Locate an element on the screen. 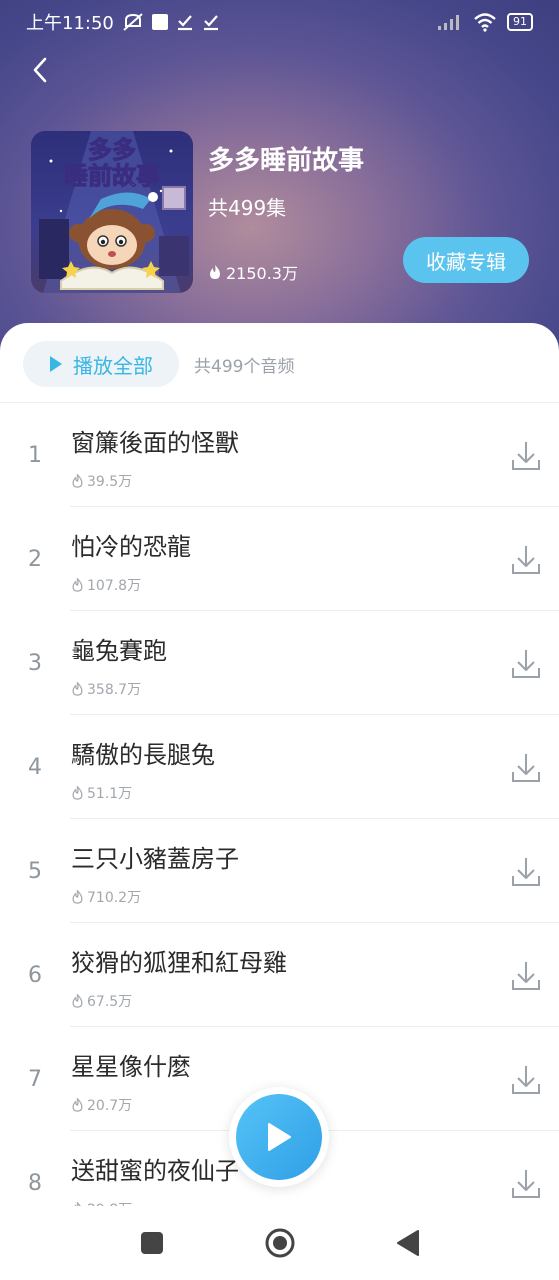  collect-album-button: 收藏专辑 is located at coordinates (466, 260).